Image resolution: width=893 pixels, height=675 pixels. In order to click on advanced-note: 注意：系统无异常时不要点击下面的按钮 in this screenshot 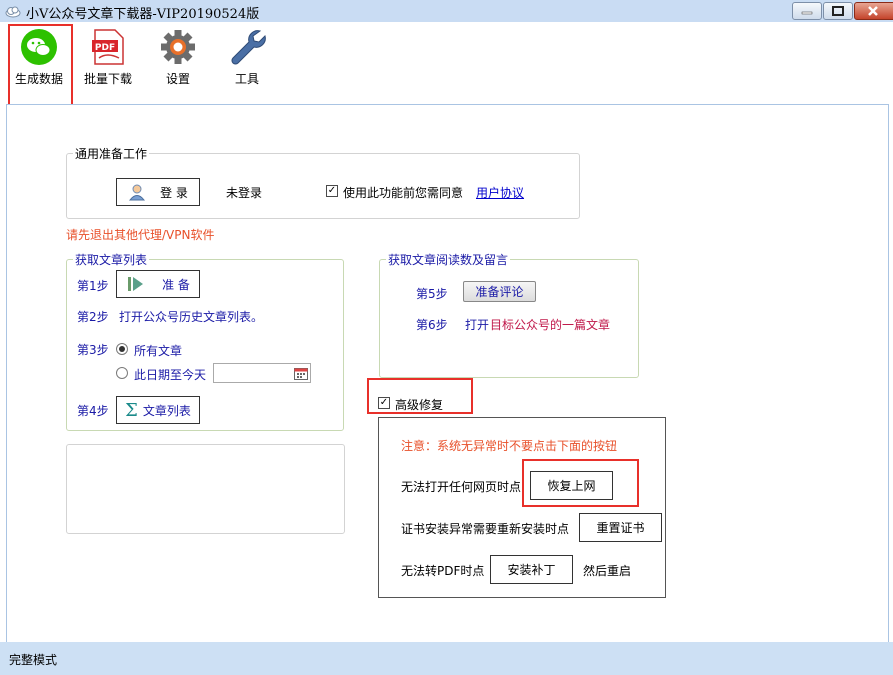, I will do `click(509, 446)`.